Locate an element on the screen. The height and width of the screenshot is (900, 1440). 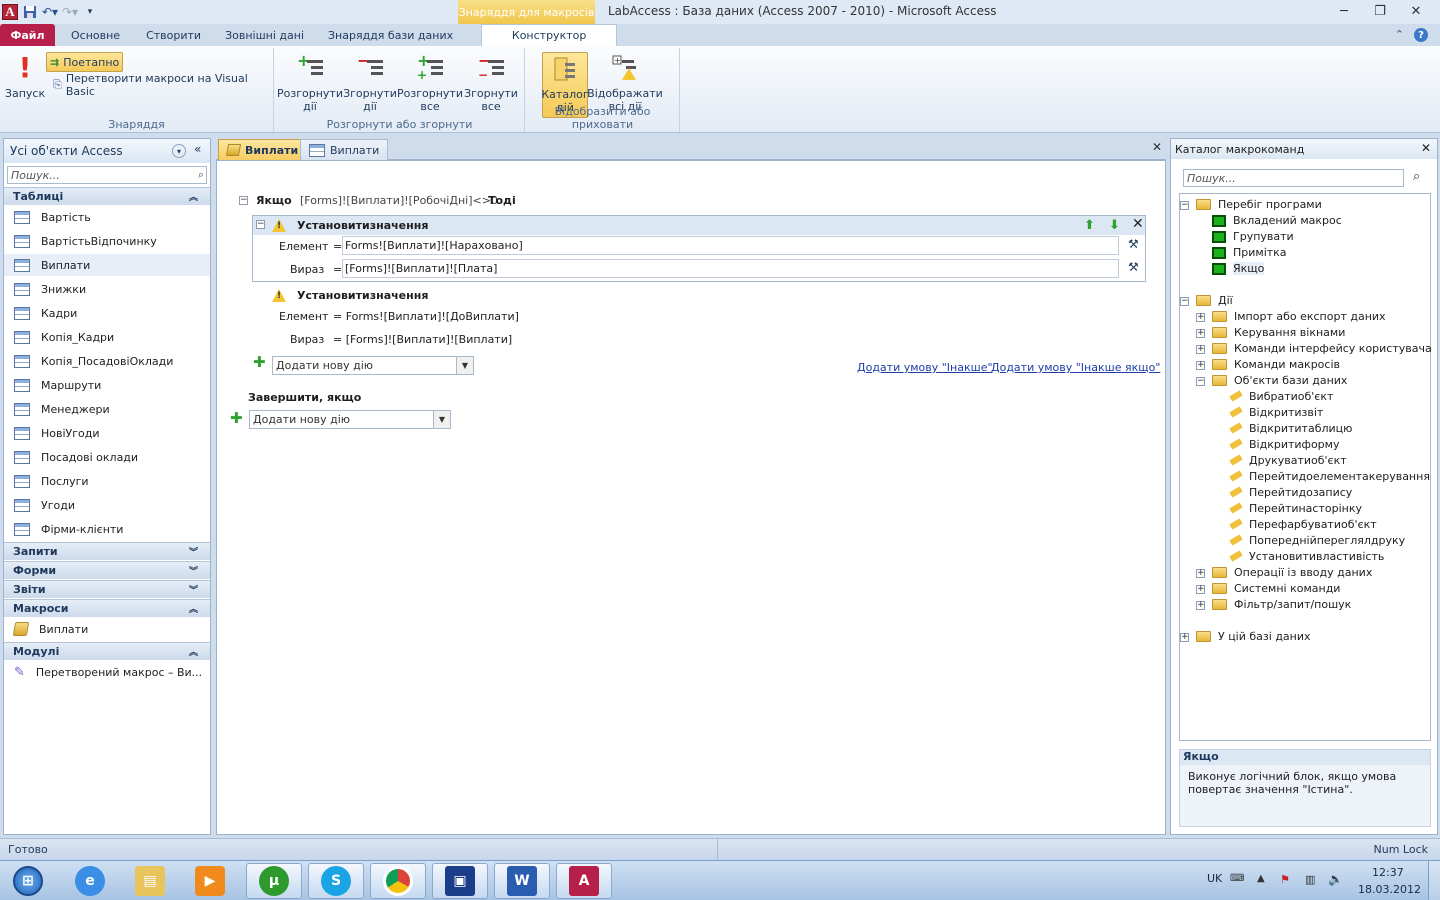
catalog-folder: Системні команди is located at coordinates (1276, 588).